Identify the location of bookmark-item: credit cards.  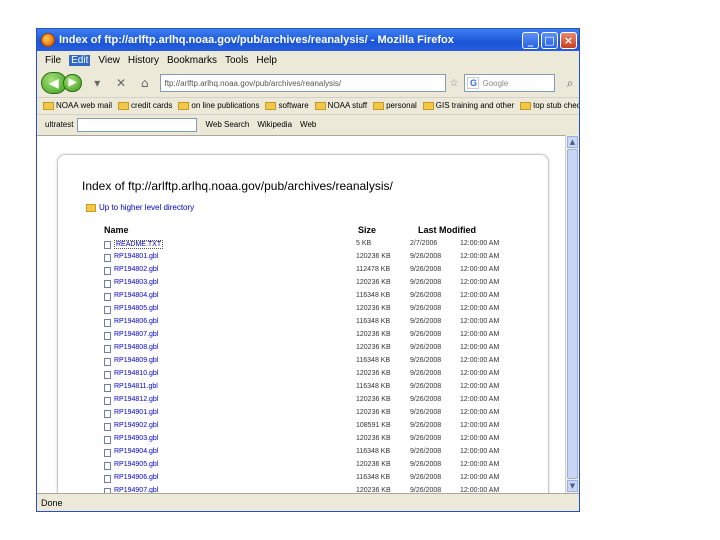
(145, 105).